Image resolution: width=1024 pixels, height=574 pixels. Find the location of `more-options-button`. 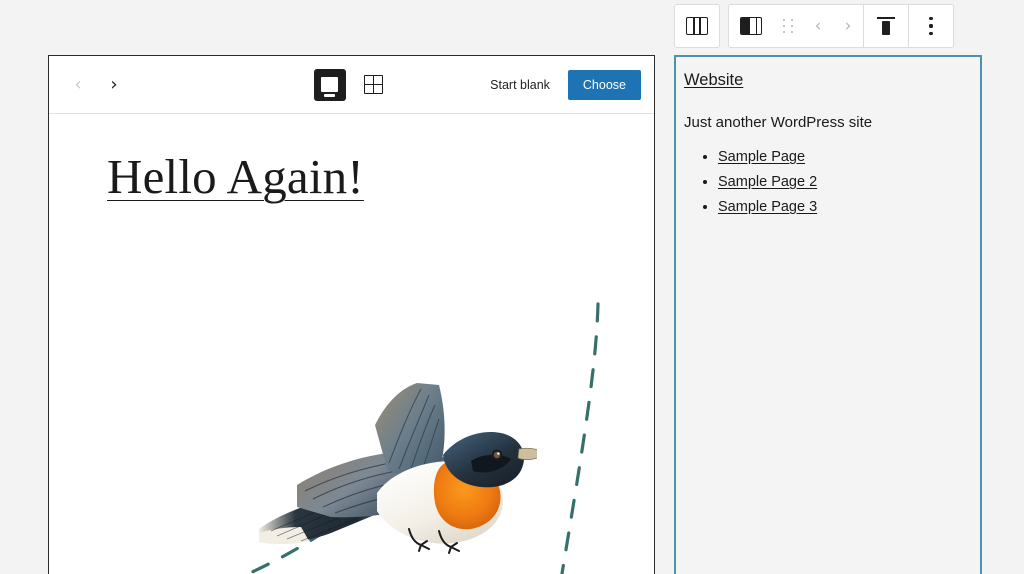

more-options-button is located at coordinates (931, 26).